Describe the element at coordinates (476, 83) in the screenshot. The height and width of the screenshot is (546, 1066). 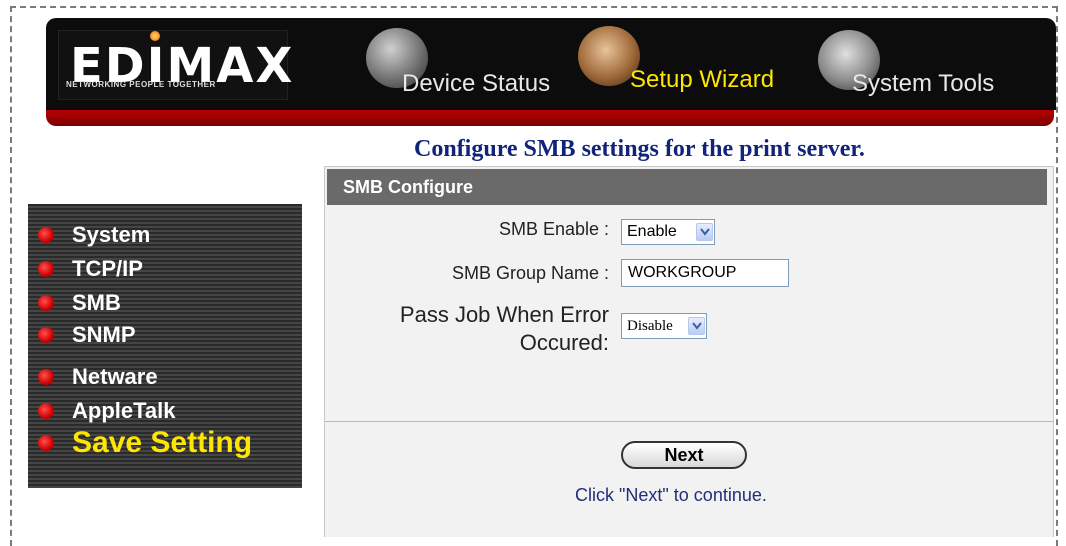
I see `nav-device-status-label: Device Status` at that location.